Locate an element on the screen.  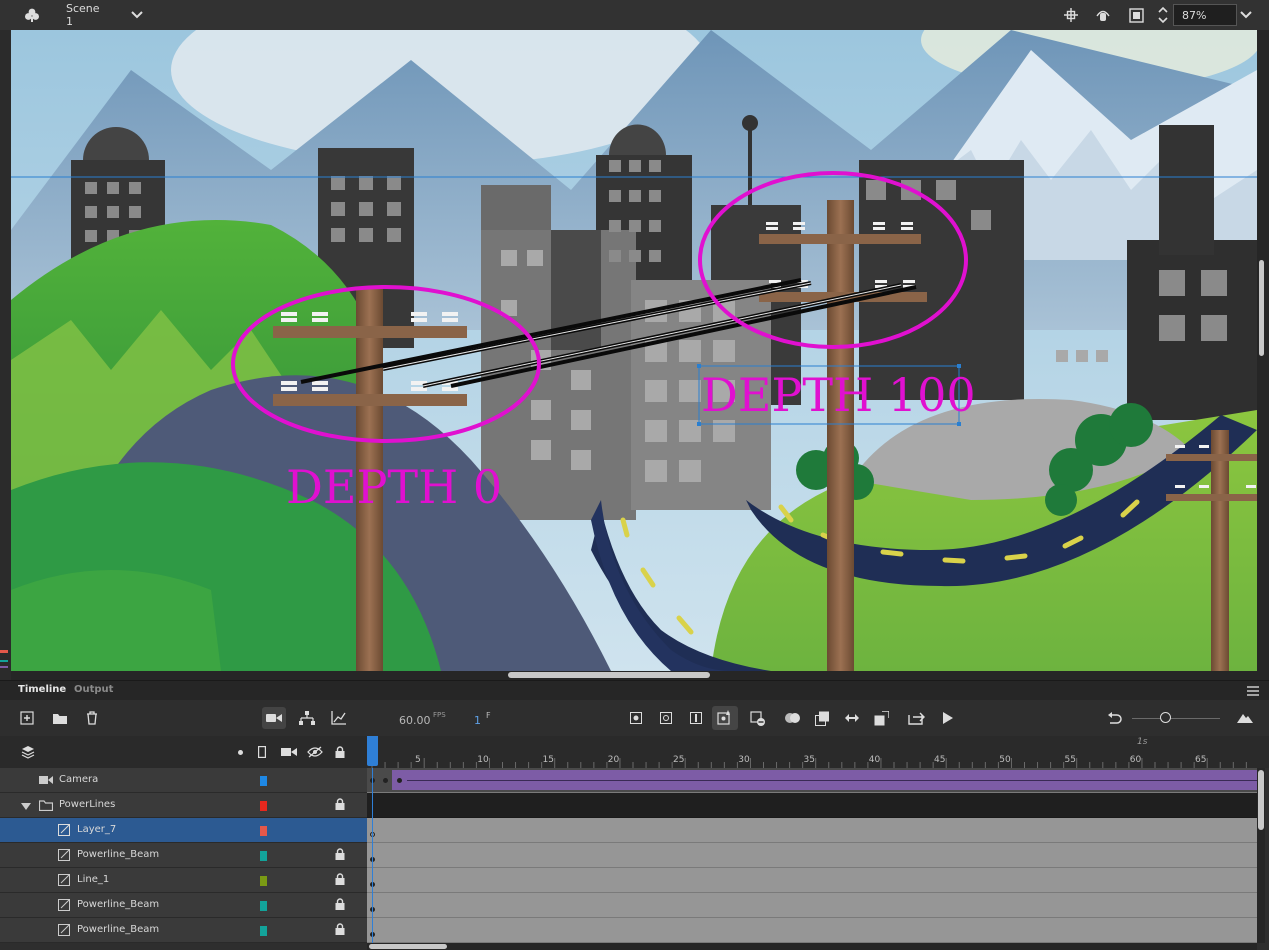
layer-icon is located at coordinates (64, 930).